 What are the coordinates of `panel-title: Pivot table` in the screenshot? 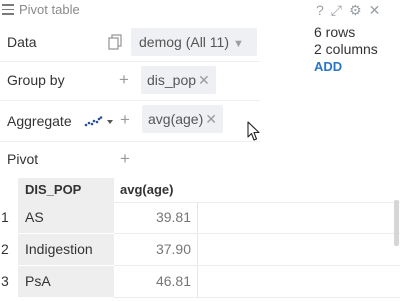 It's located at (49, 9).